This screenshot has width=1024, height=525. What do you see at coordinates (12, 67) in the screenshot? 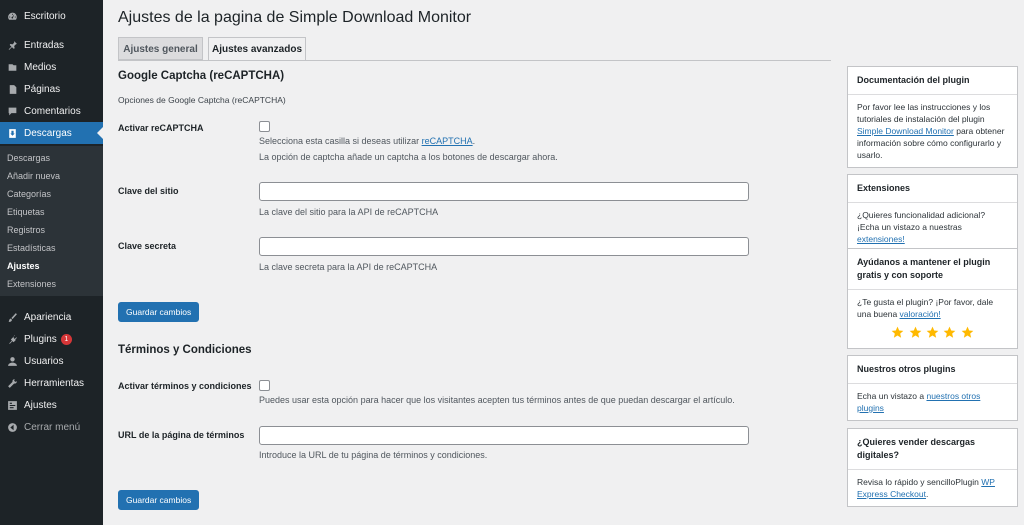
I see `media-icon` at bounding box center [12, 67].